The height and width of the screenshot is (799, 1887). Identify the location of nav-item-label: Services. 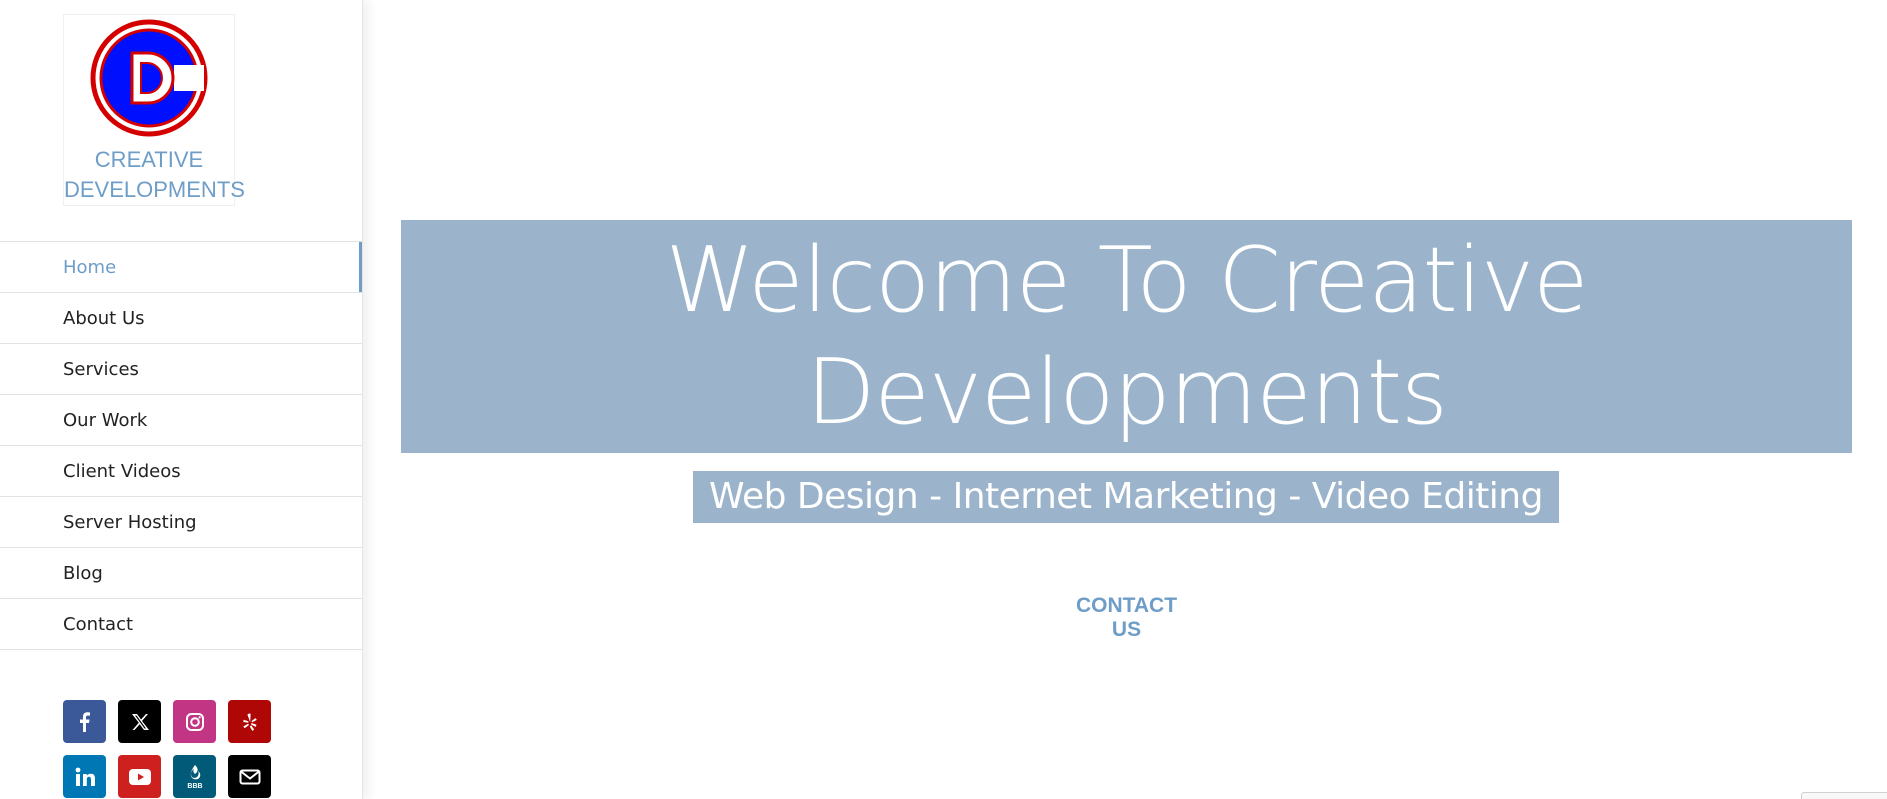
(101, 369).